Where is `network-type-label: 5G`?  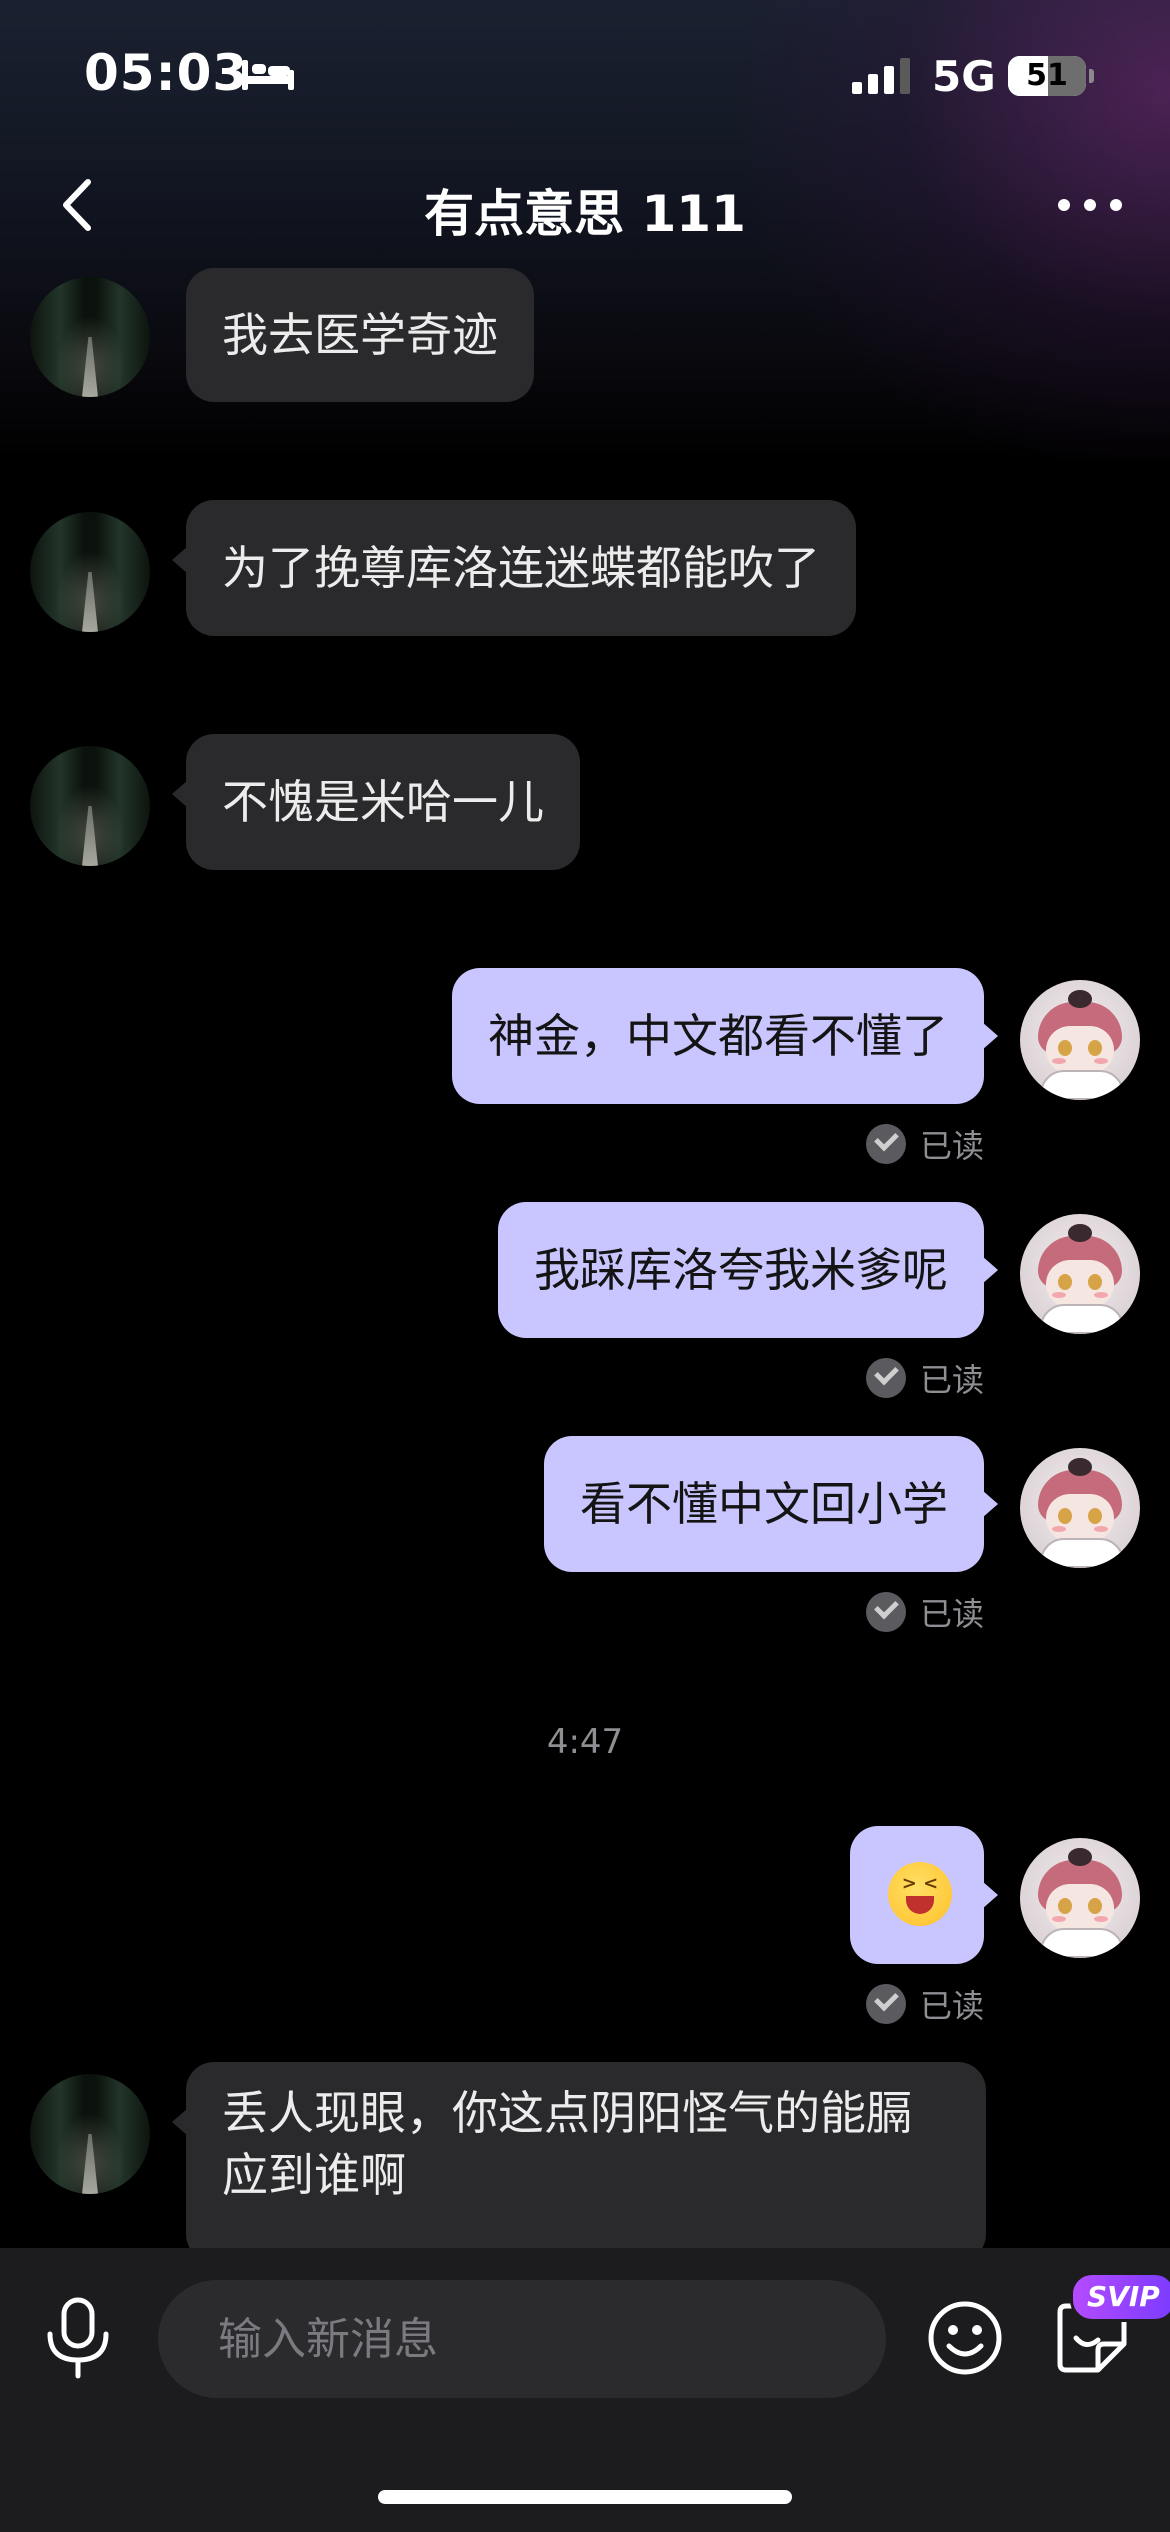 network-type-label: 5G is located at coordinates (964, 76).